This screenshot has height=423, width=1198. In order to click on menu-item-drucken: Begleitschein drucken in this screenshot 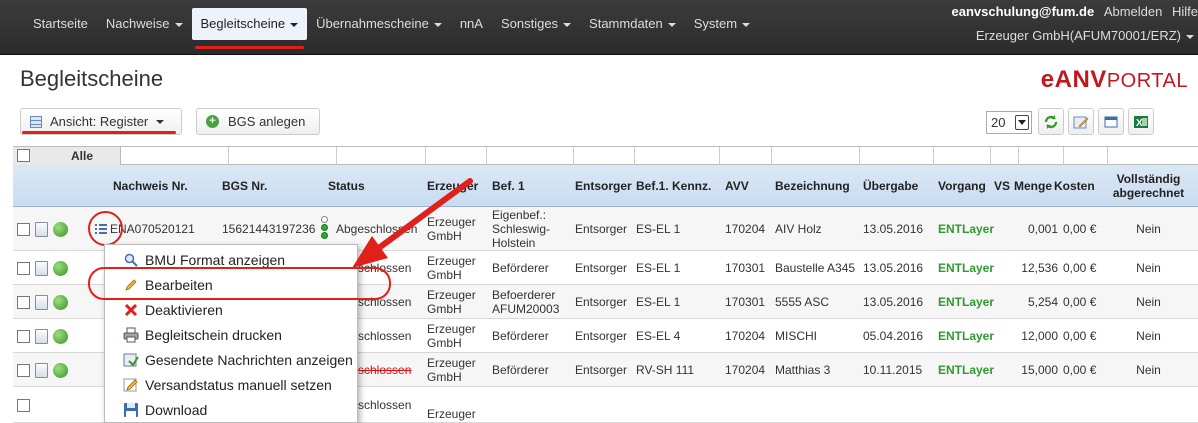, I will do `click(231, 334)`.